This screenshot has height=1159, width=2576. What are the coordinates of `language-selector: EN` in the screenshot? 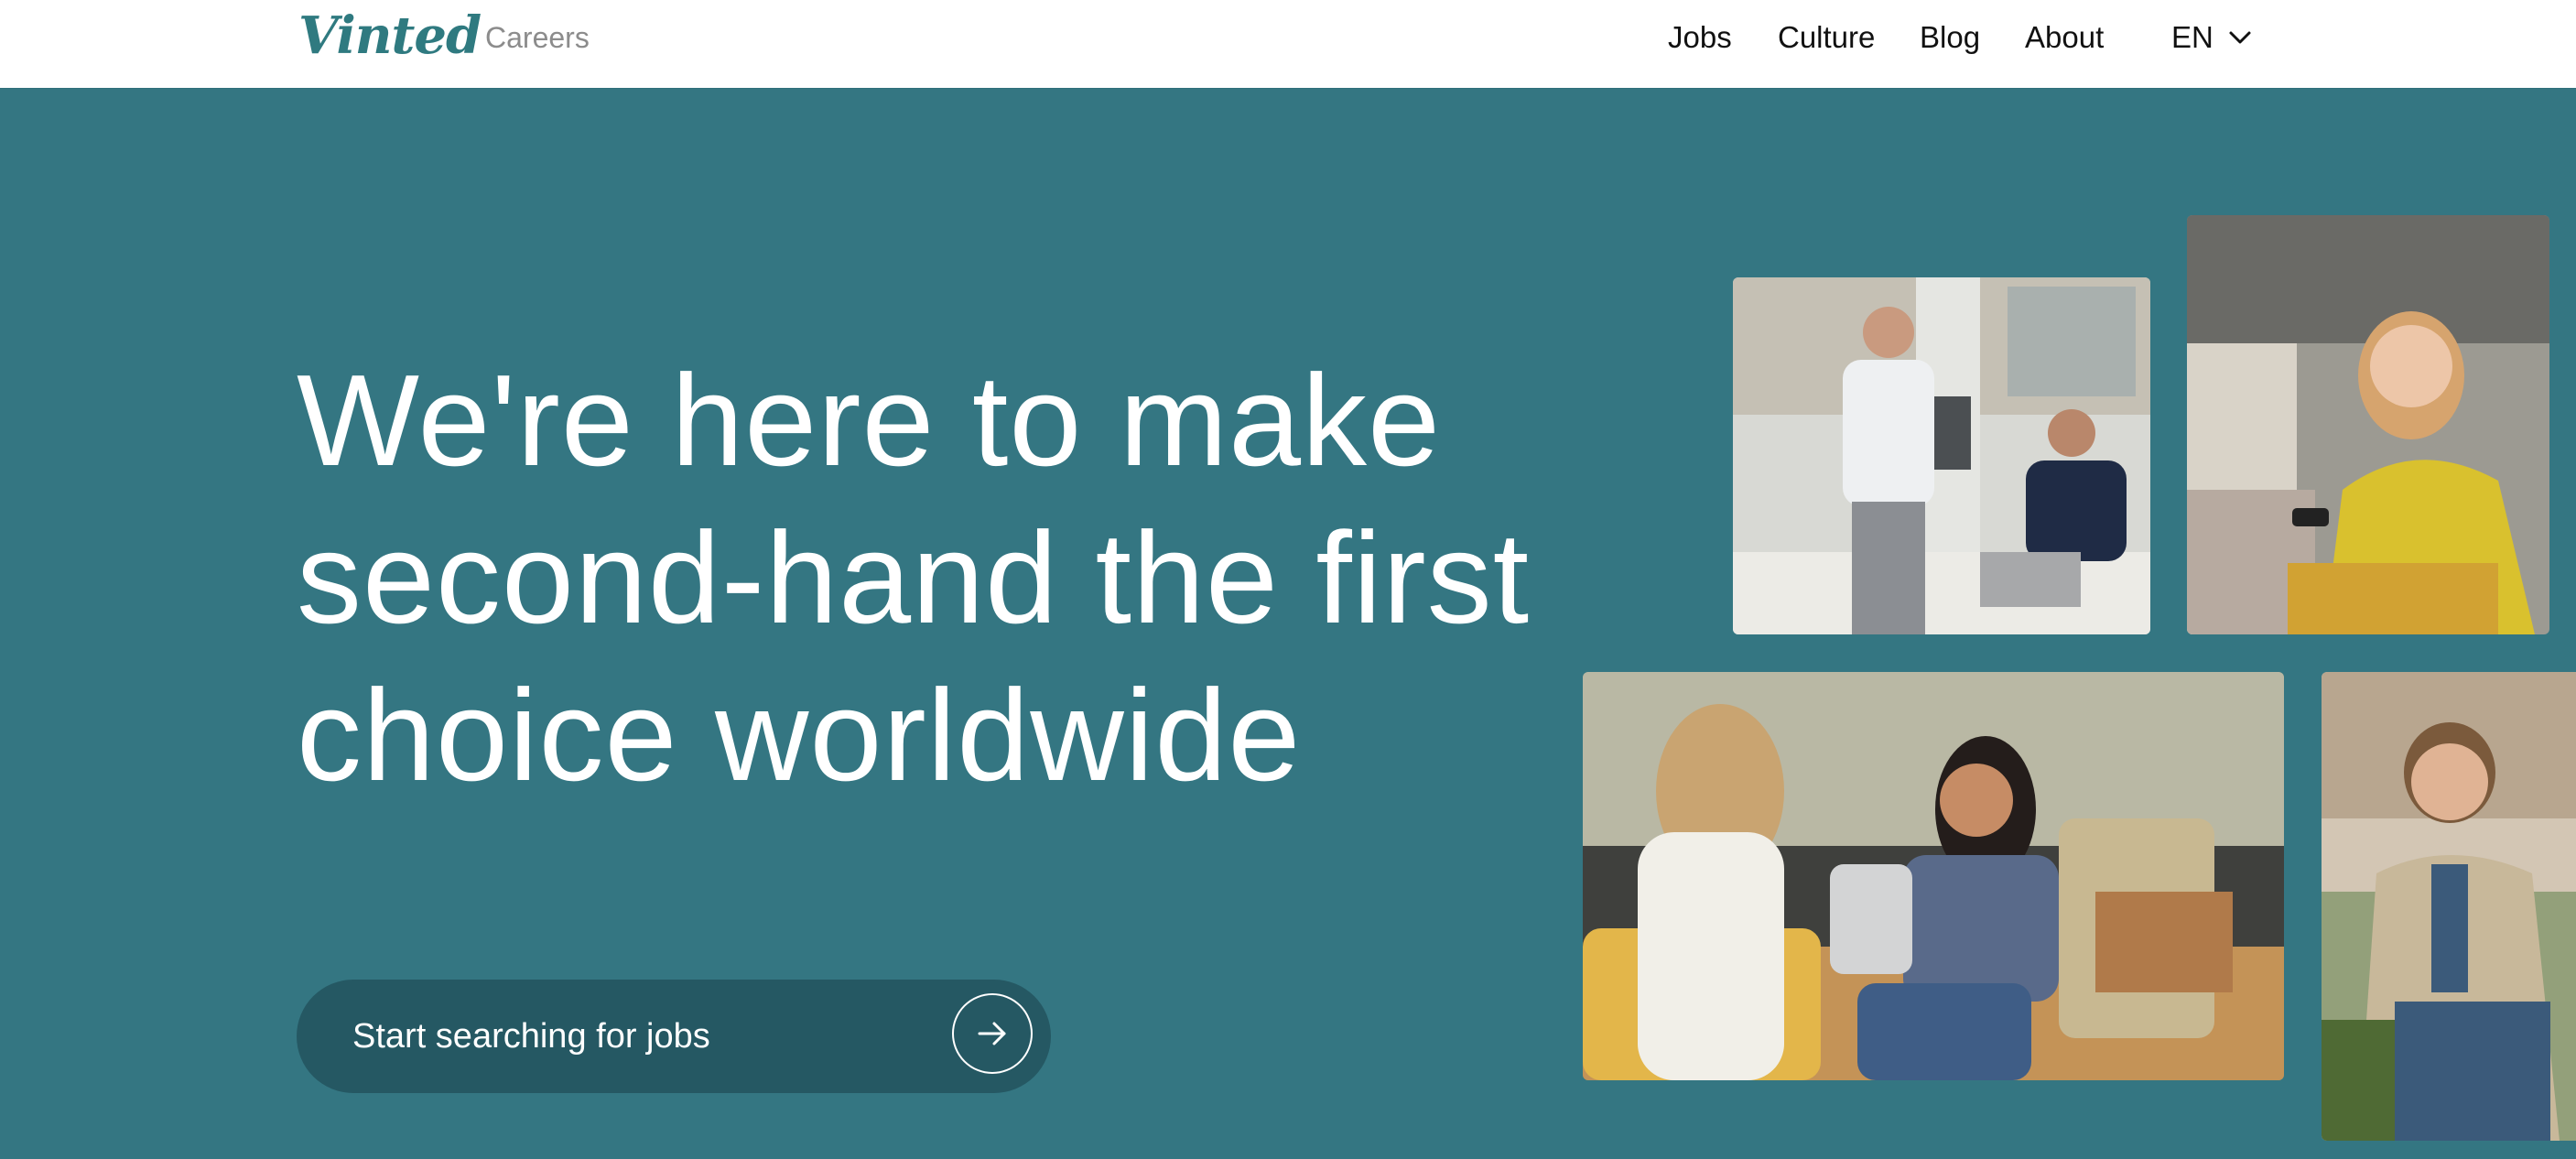 It's located at (2211, 37).